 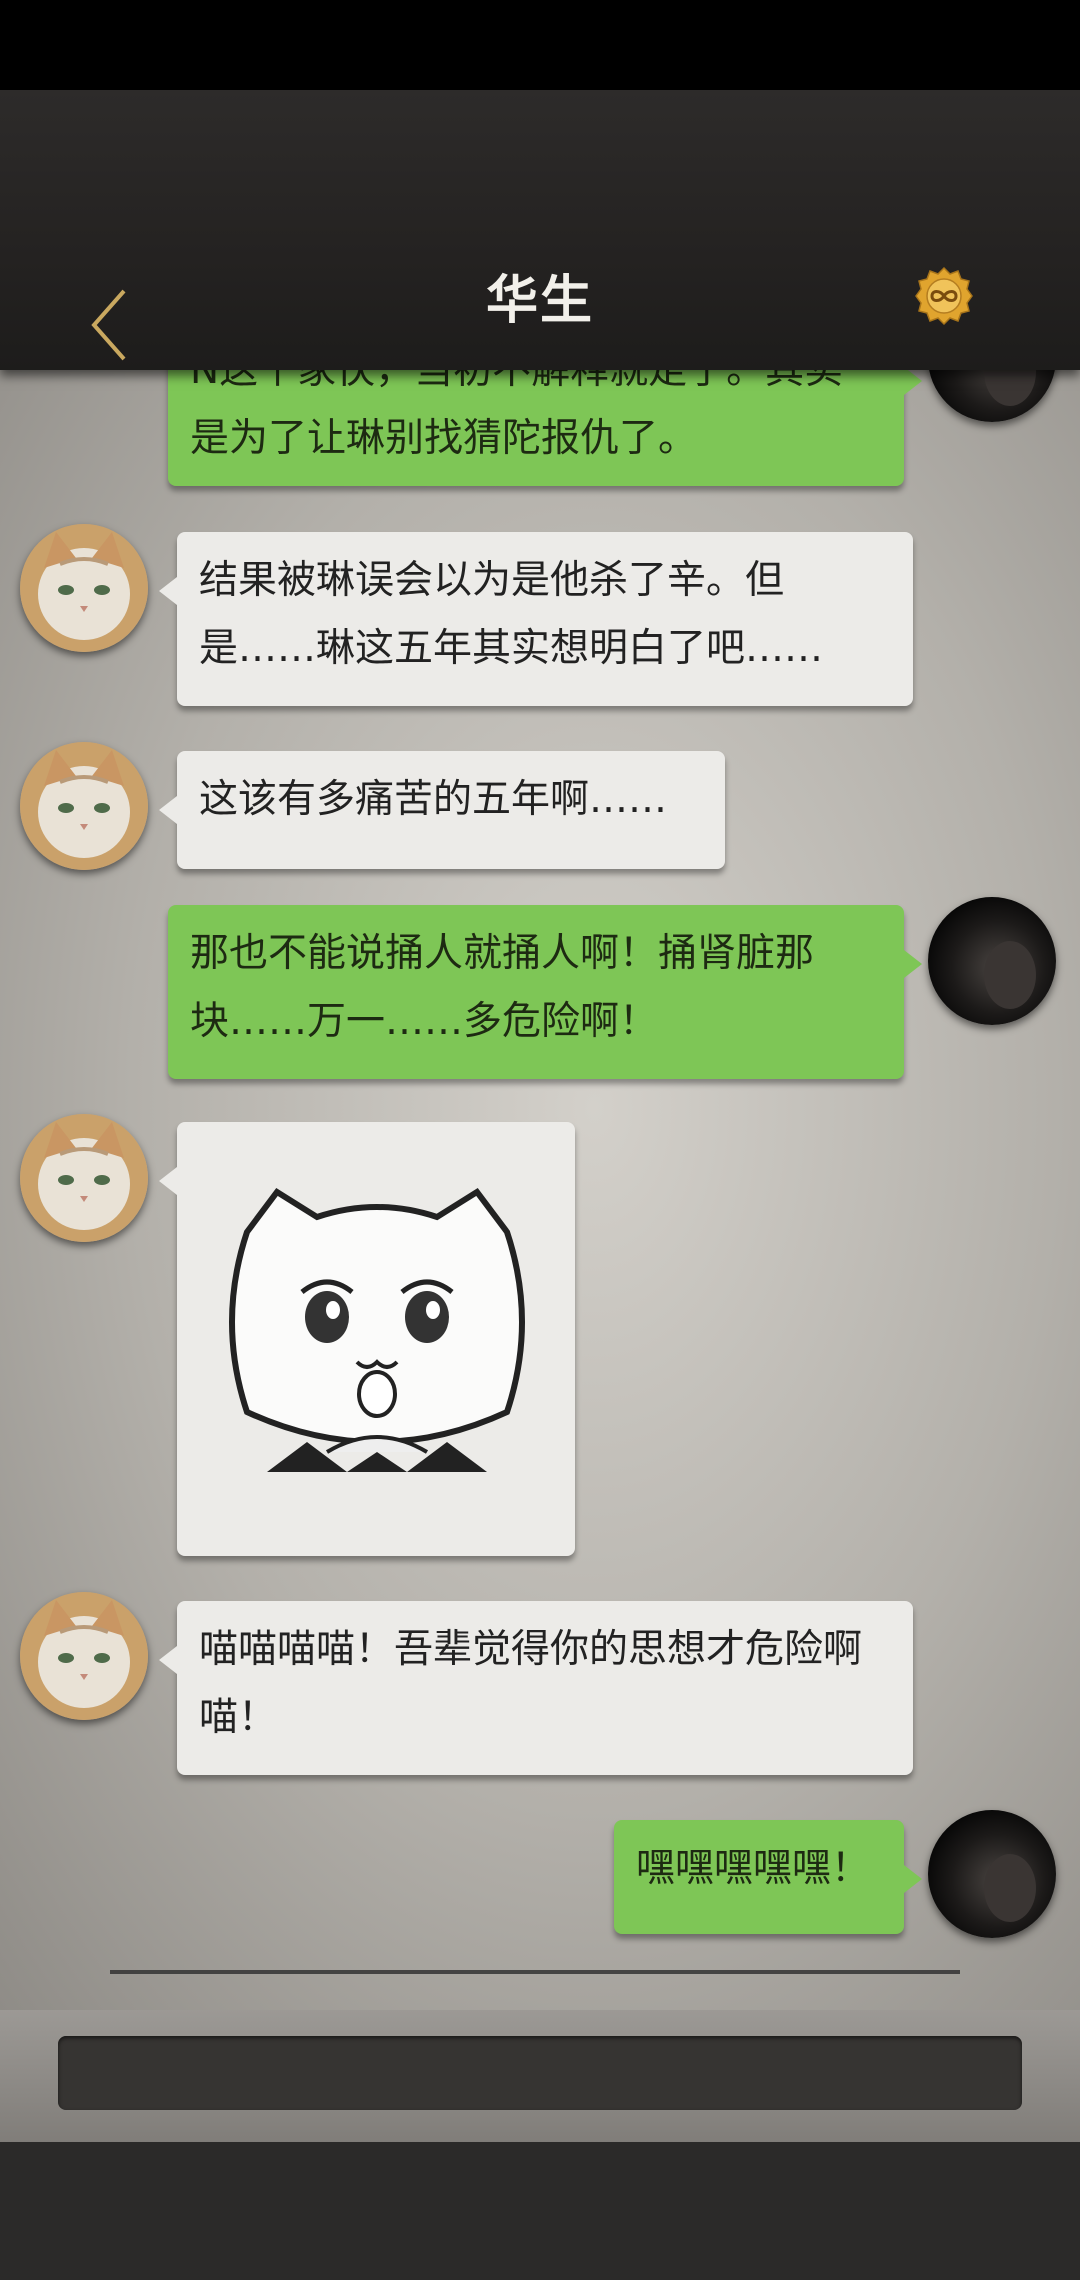 I want to click on coin-button, so click(x=944, y=296).